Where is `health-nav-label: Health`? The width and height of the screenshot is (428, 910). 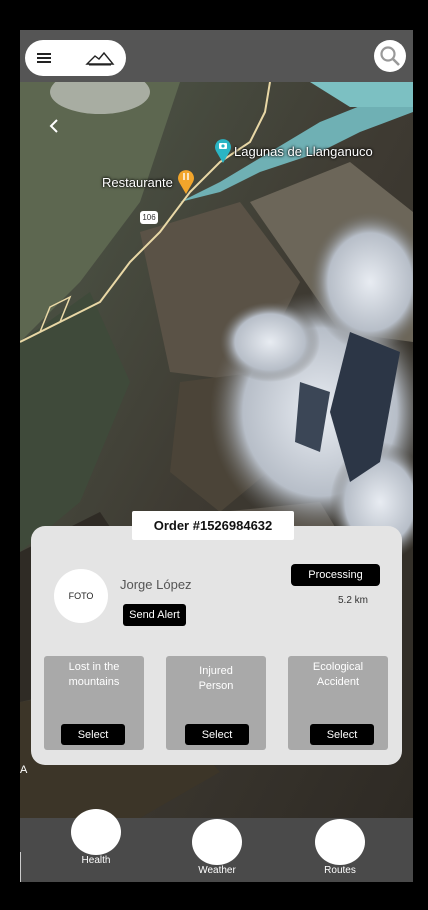 health-nav-label: Health is located at coordinates (96, 860).